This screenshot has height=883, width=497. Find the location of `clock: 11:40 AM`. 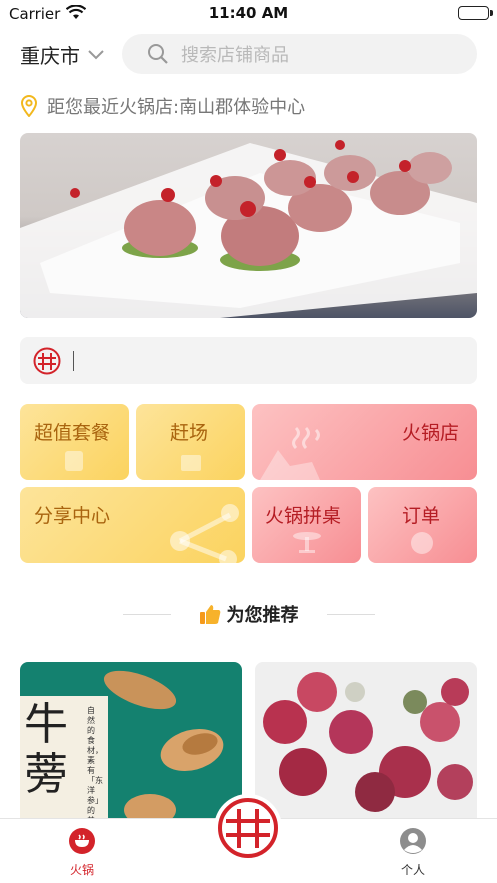

clock: 11:40 AM is located at coordinates (248, 13).